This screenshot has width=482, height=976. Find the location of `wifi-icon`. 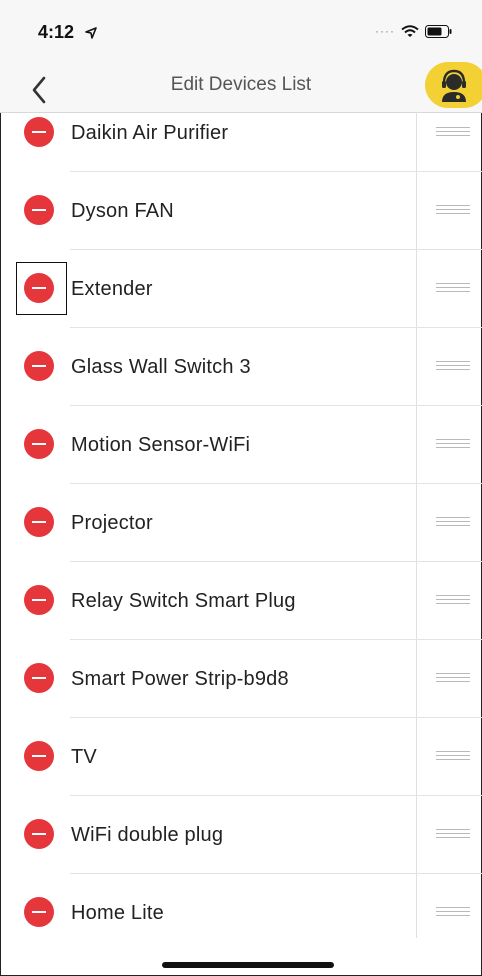

wifi-icon is located at coordinates (410, 30).